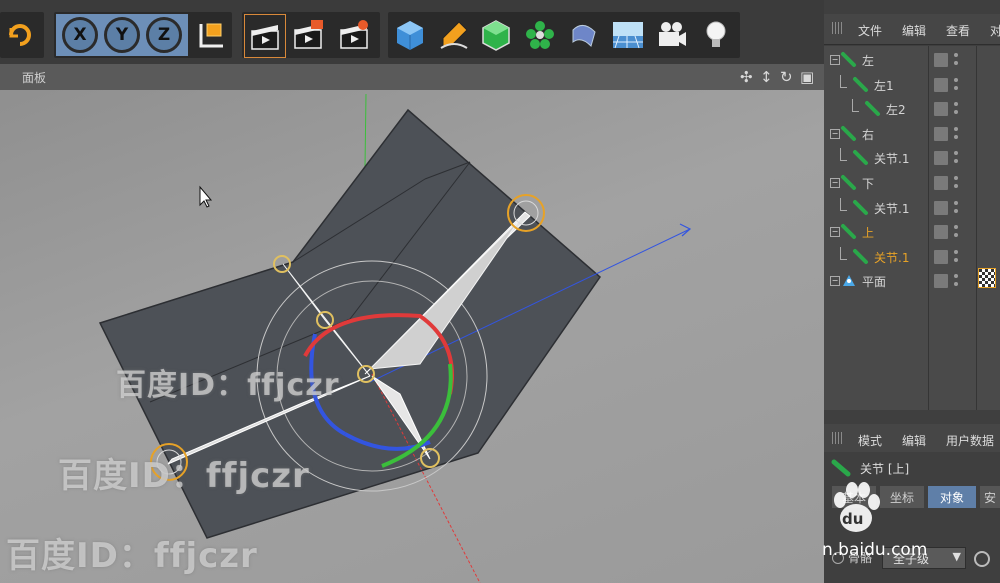 The width and height of the screenshot is (1000, 583). I want to click on subdivision-surface-button, so click(496, 35).